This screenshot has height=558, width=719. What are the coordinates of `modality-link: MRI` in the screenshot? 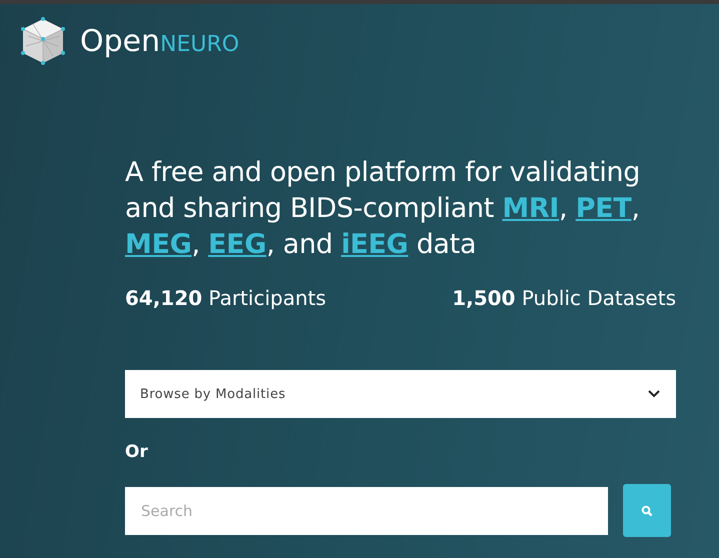 It's located at (531, 208).